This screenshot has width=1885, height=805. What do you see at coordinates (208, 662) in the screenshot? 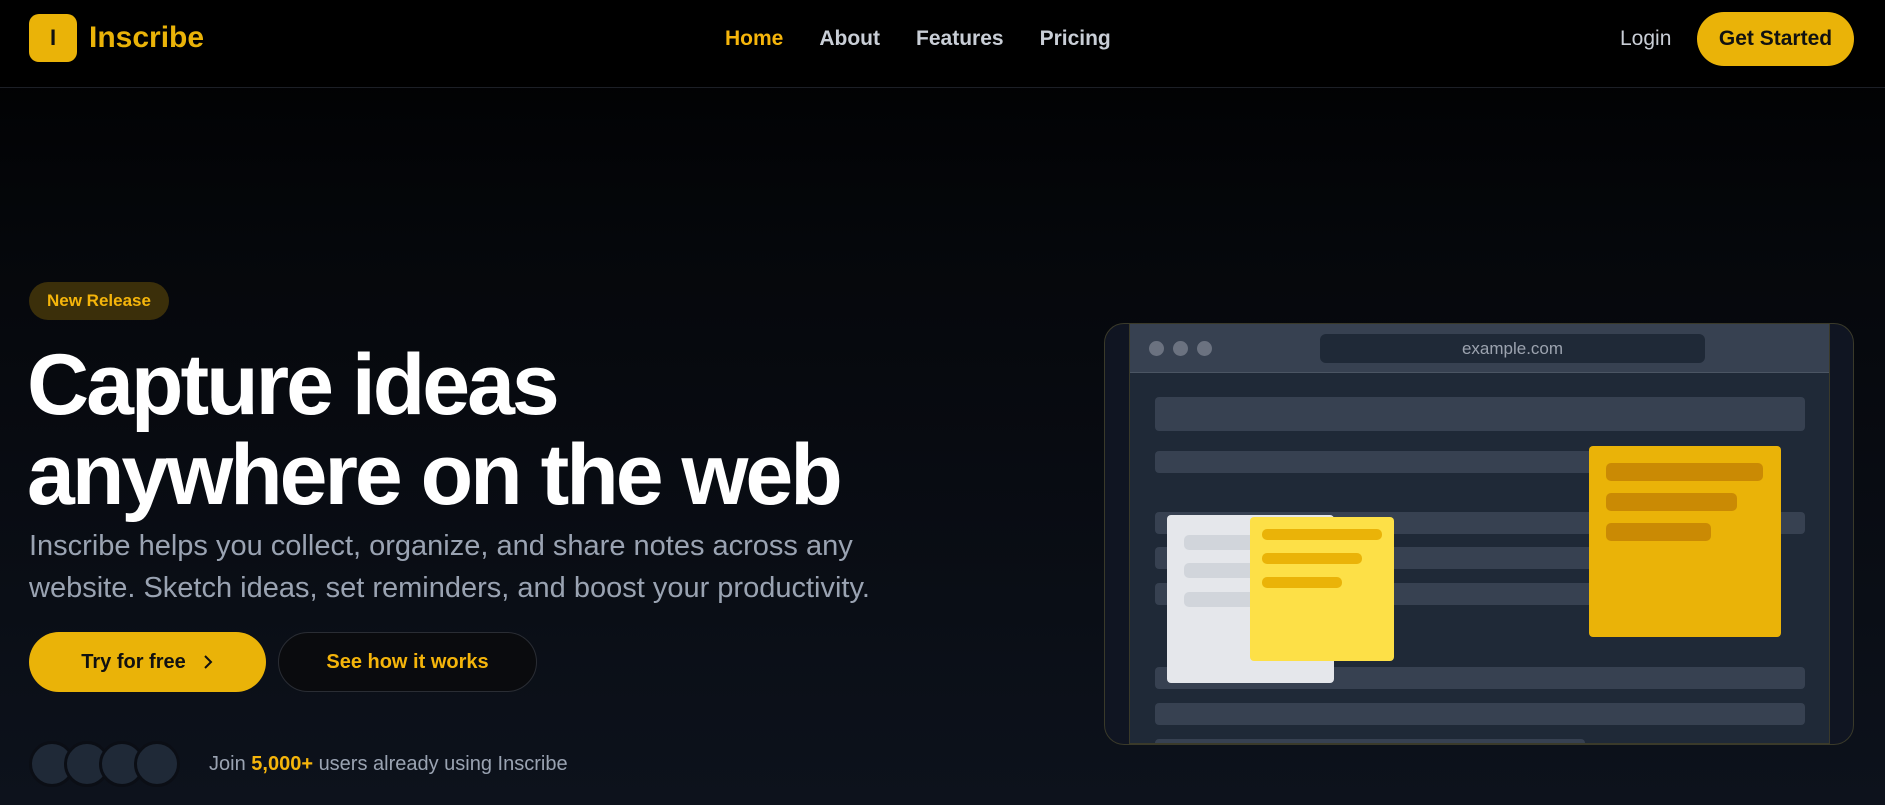
I see `chevron-right-icon` at bounding box center [208, 662].